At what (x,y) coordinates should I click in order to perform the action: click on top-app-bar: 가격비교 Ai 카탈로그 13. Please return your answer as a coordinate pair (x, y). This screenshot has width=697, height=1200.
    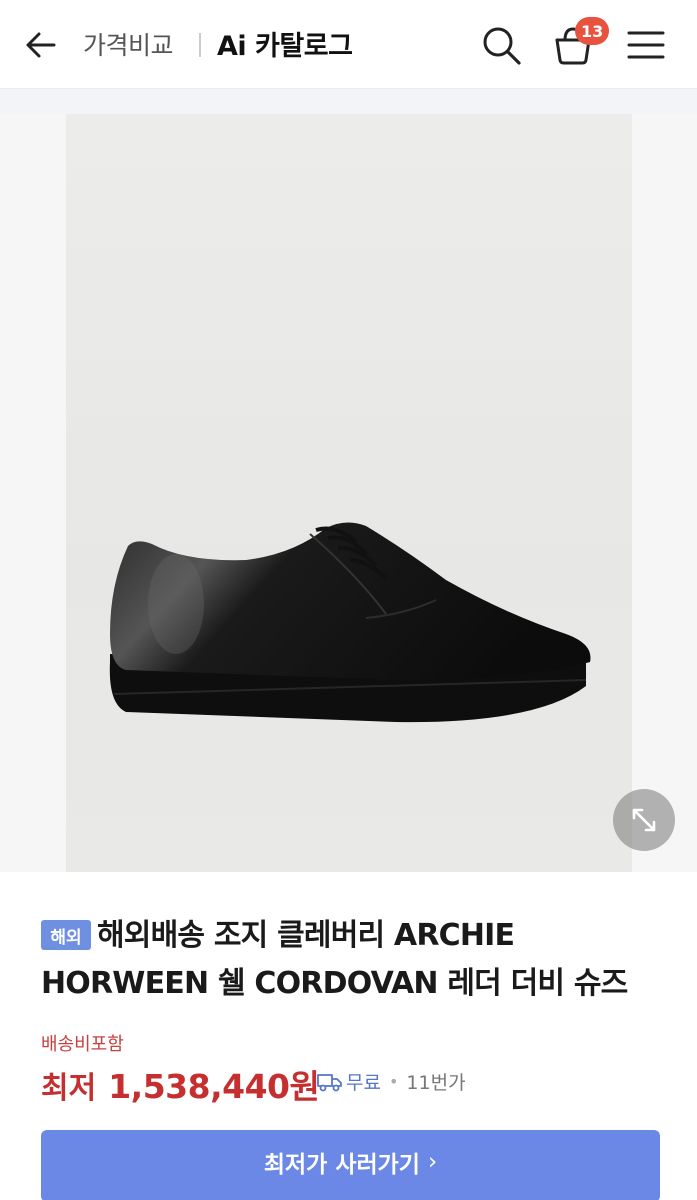
    Looking at the image, I should click on (348, 44).